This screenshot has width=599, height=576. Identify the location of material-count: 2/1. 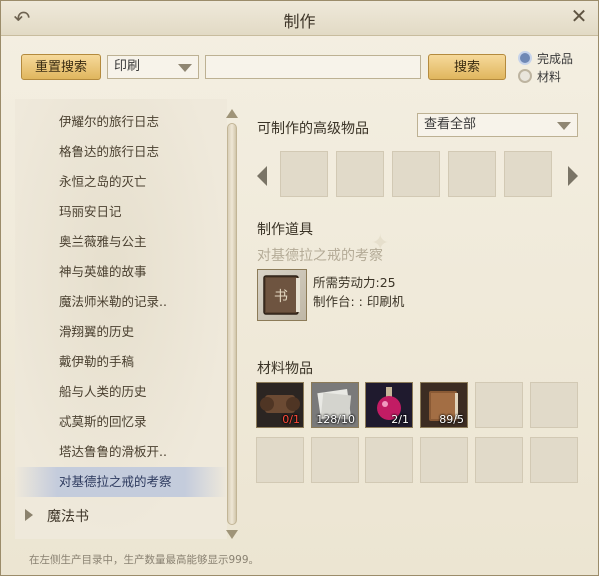
(400, 419).